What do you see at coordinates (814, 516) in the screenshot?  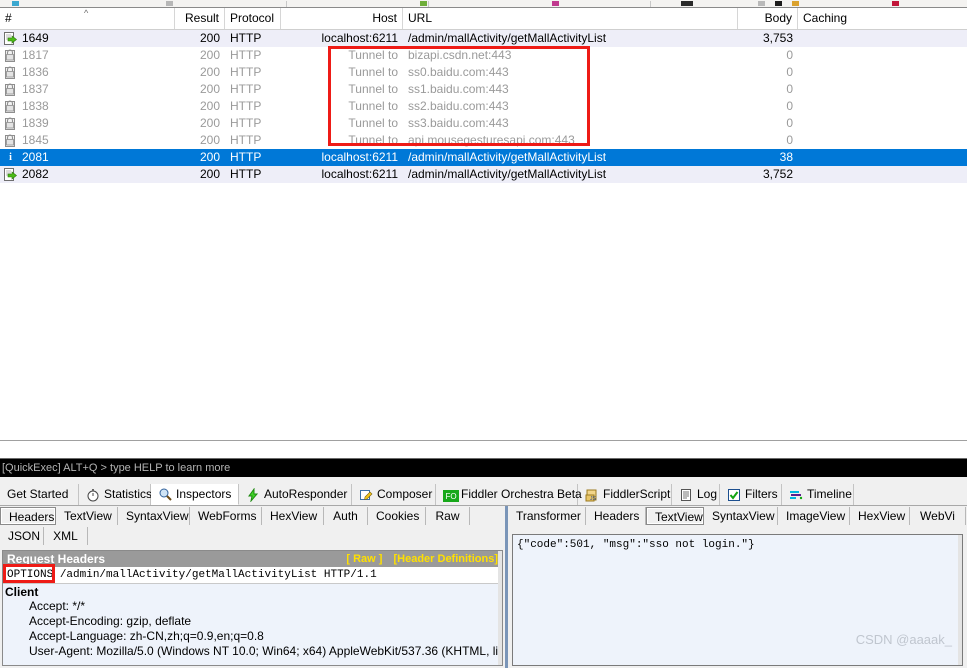 I see `subtab-imageview: ImageView` at bounding box center [814, 516].